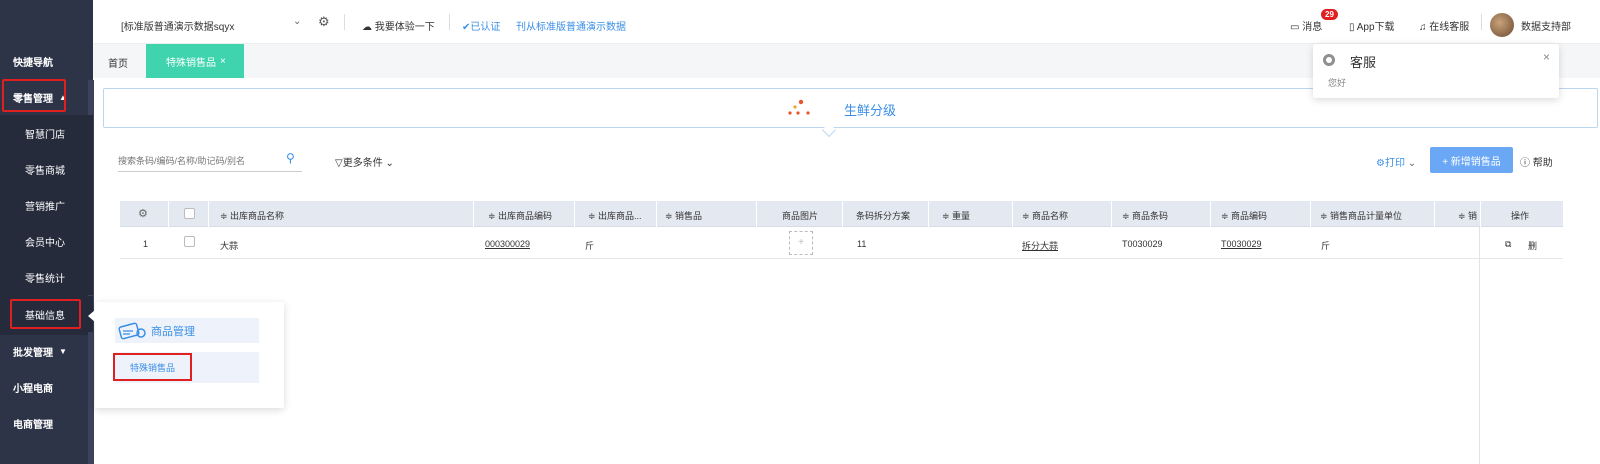  I want to click on sidebar-item-quick-nav: 快捷导航, so click(46, 61).